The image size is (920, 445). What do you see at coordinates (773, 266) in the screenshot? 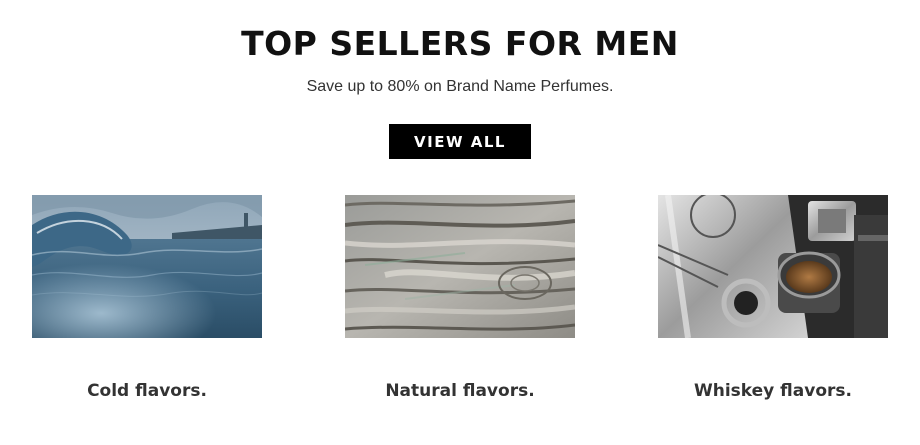
I see `whiskey-flask-image` at bounding box center [773, 266].